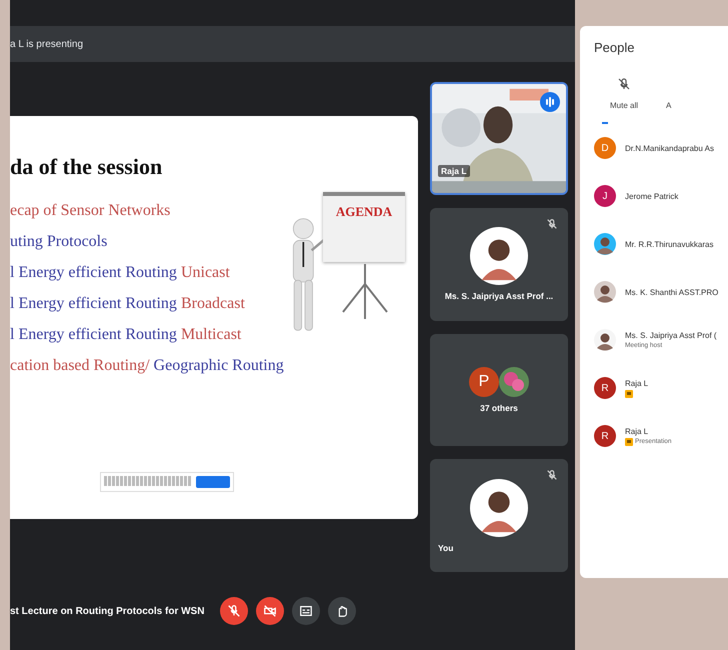  Describe the element at coordinates (671, 292) in the screenshot. I see `participant-name: Ms. K. Shanthi ASST.PRO` at that location.